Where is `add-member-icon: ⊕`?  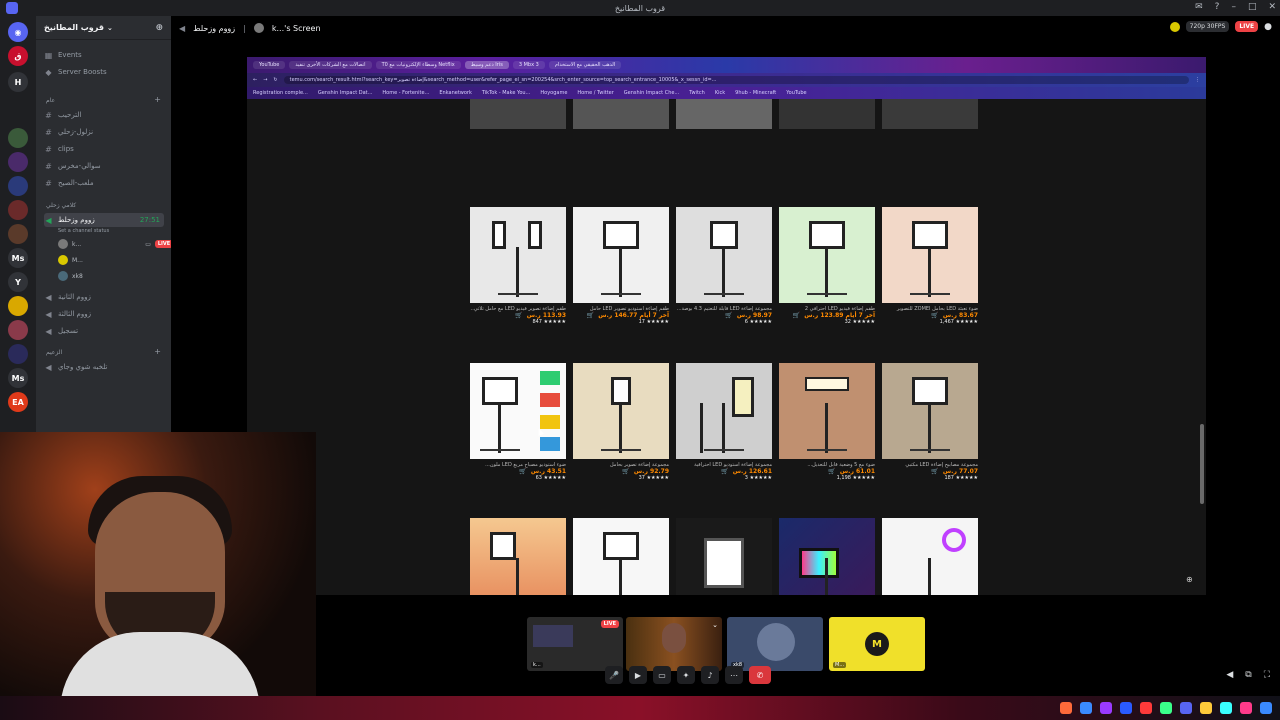
add-member-icon: ⊕ is located at coordinates (159, 28).